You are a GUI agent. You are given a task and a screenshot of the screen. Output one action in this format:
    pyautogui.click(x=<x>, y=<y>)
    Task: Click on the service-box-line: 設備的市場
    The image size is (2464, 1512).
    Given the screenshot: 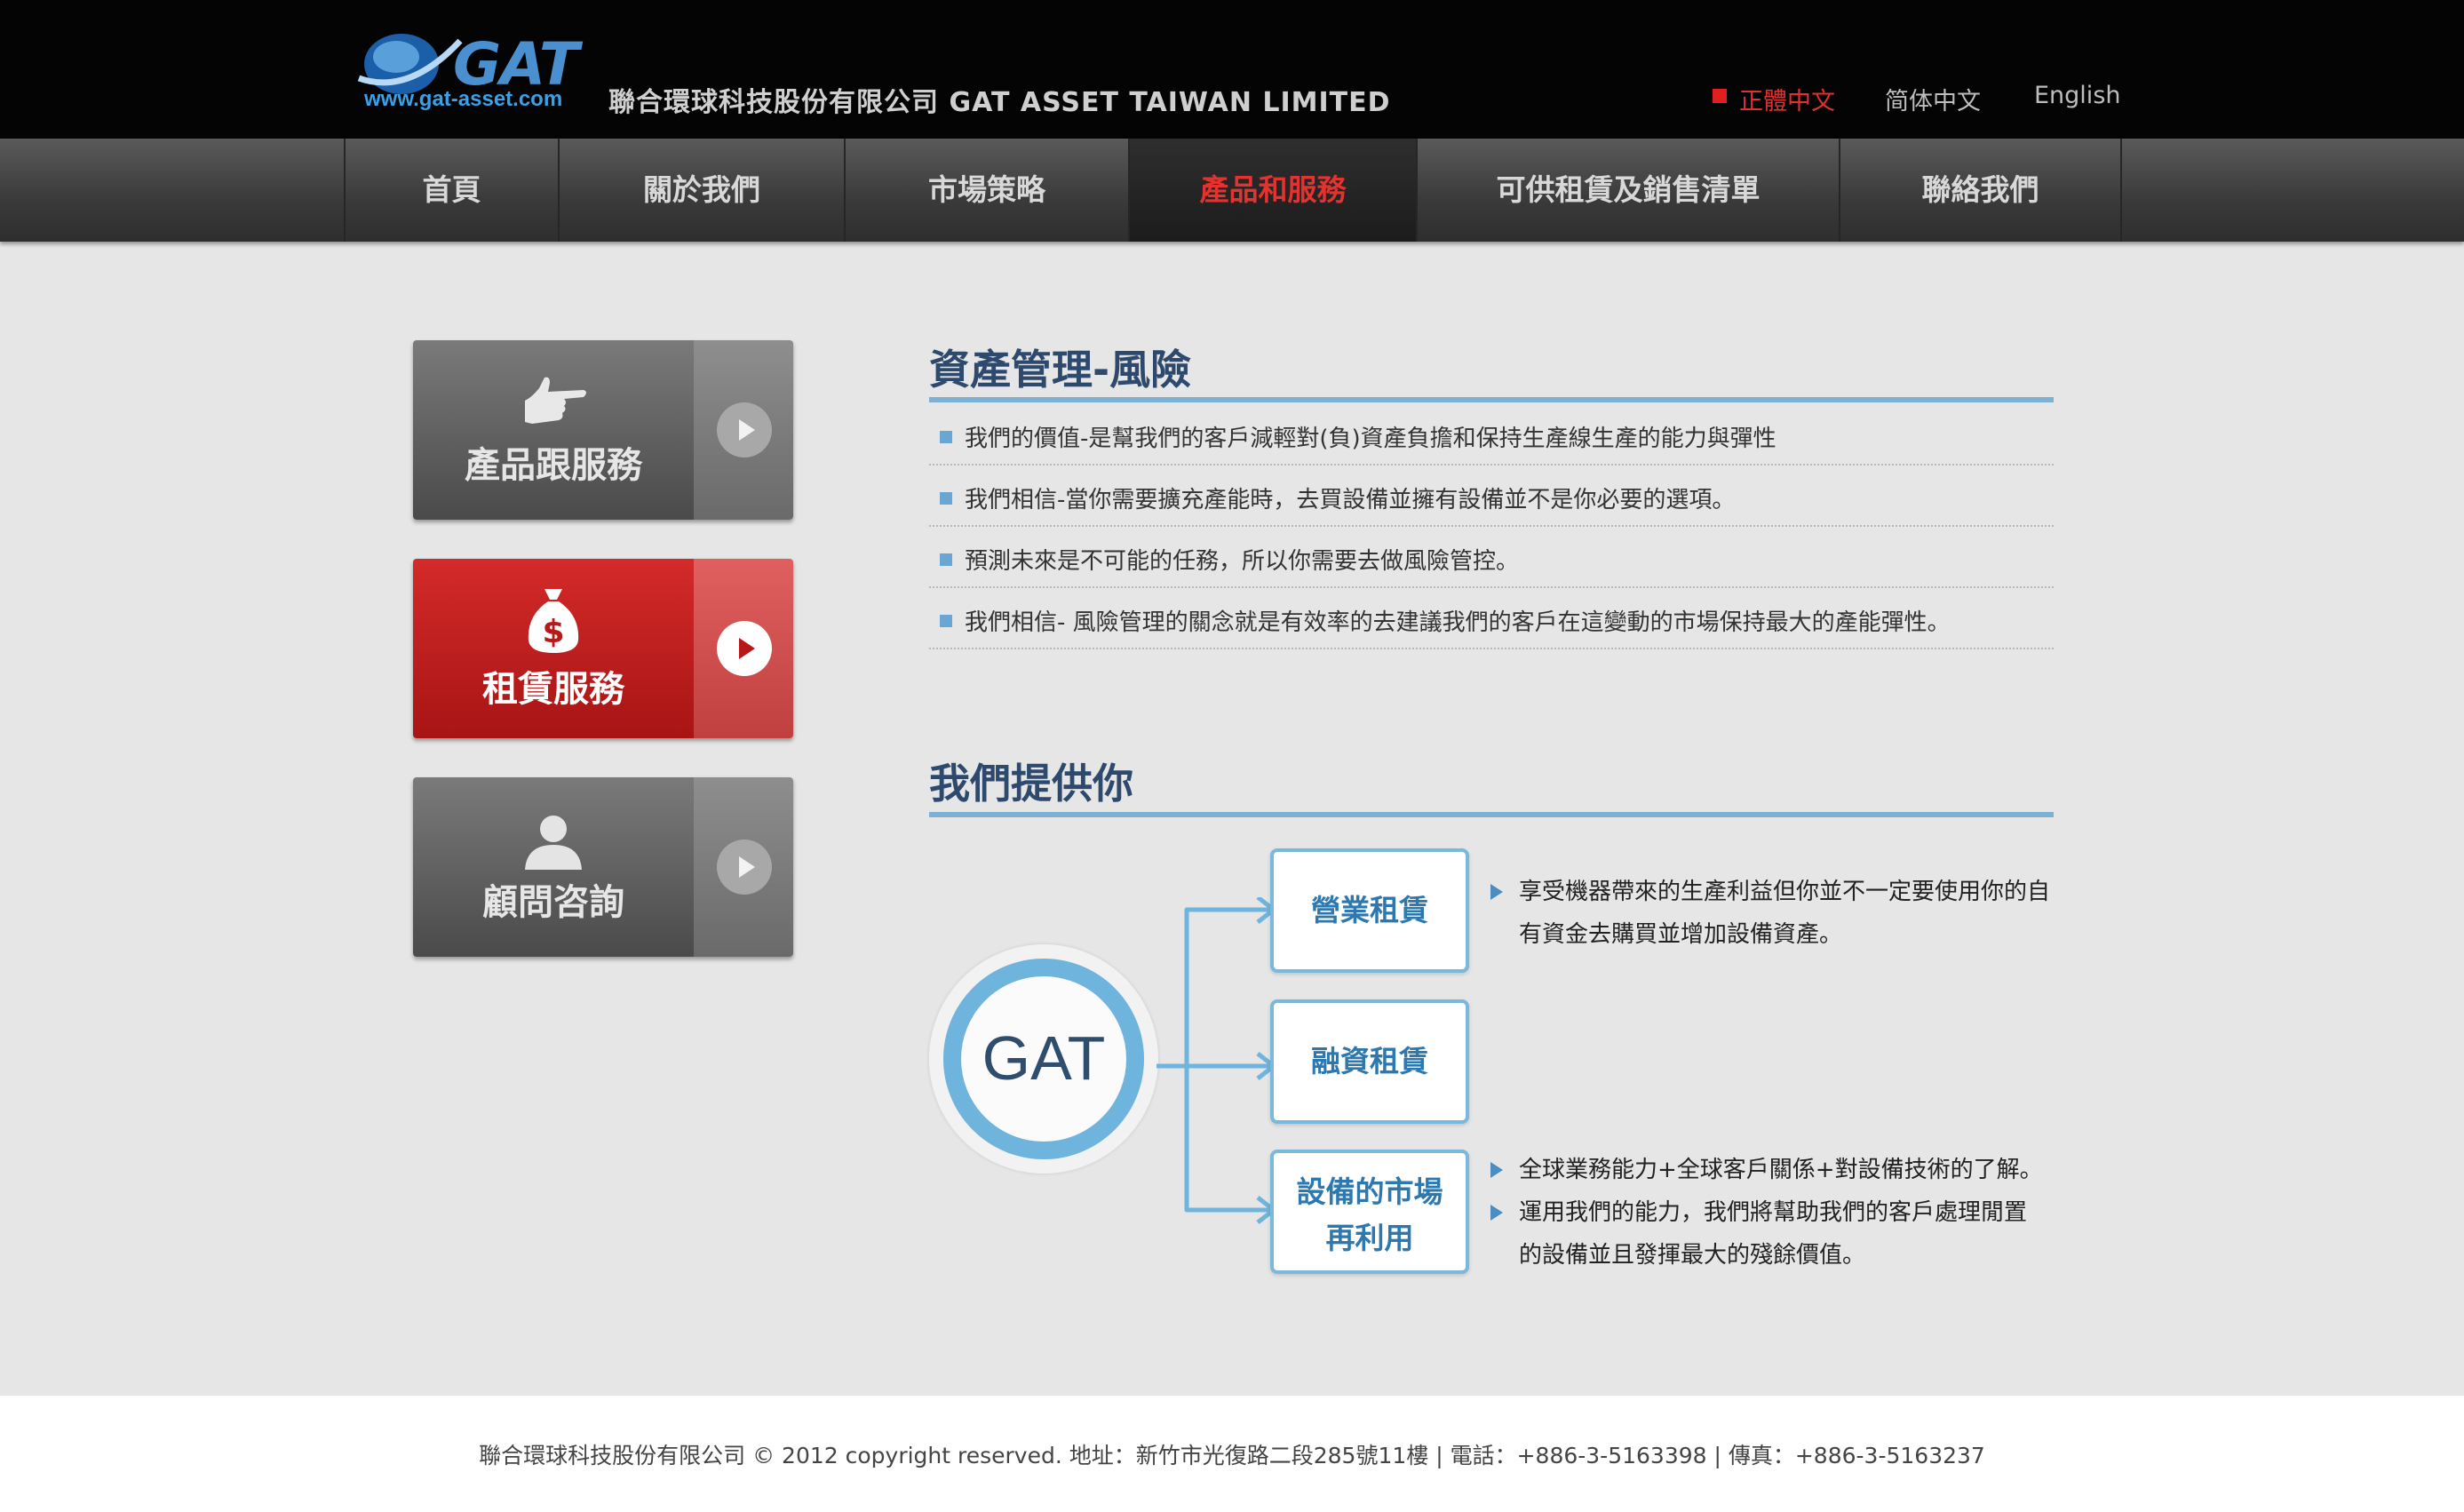 What is the action you would take?
    pyautogui.click(x=1369, y=1191)
    